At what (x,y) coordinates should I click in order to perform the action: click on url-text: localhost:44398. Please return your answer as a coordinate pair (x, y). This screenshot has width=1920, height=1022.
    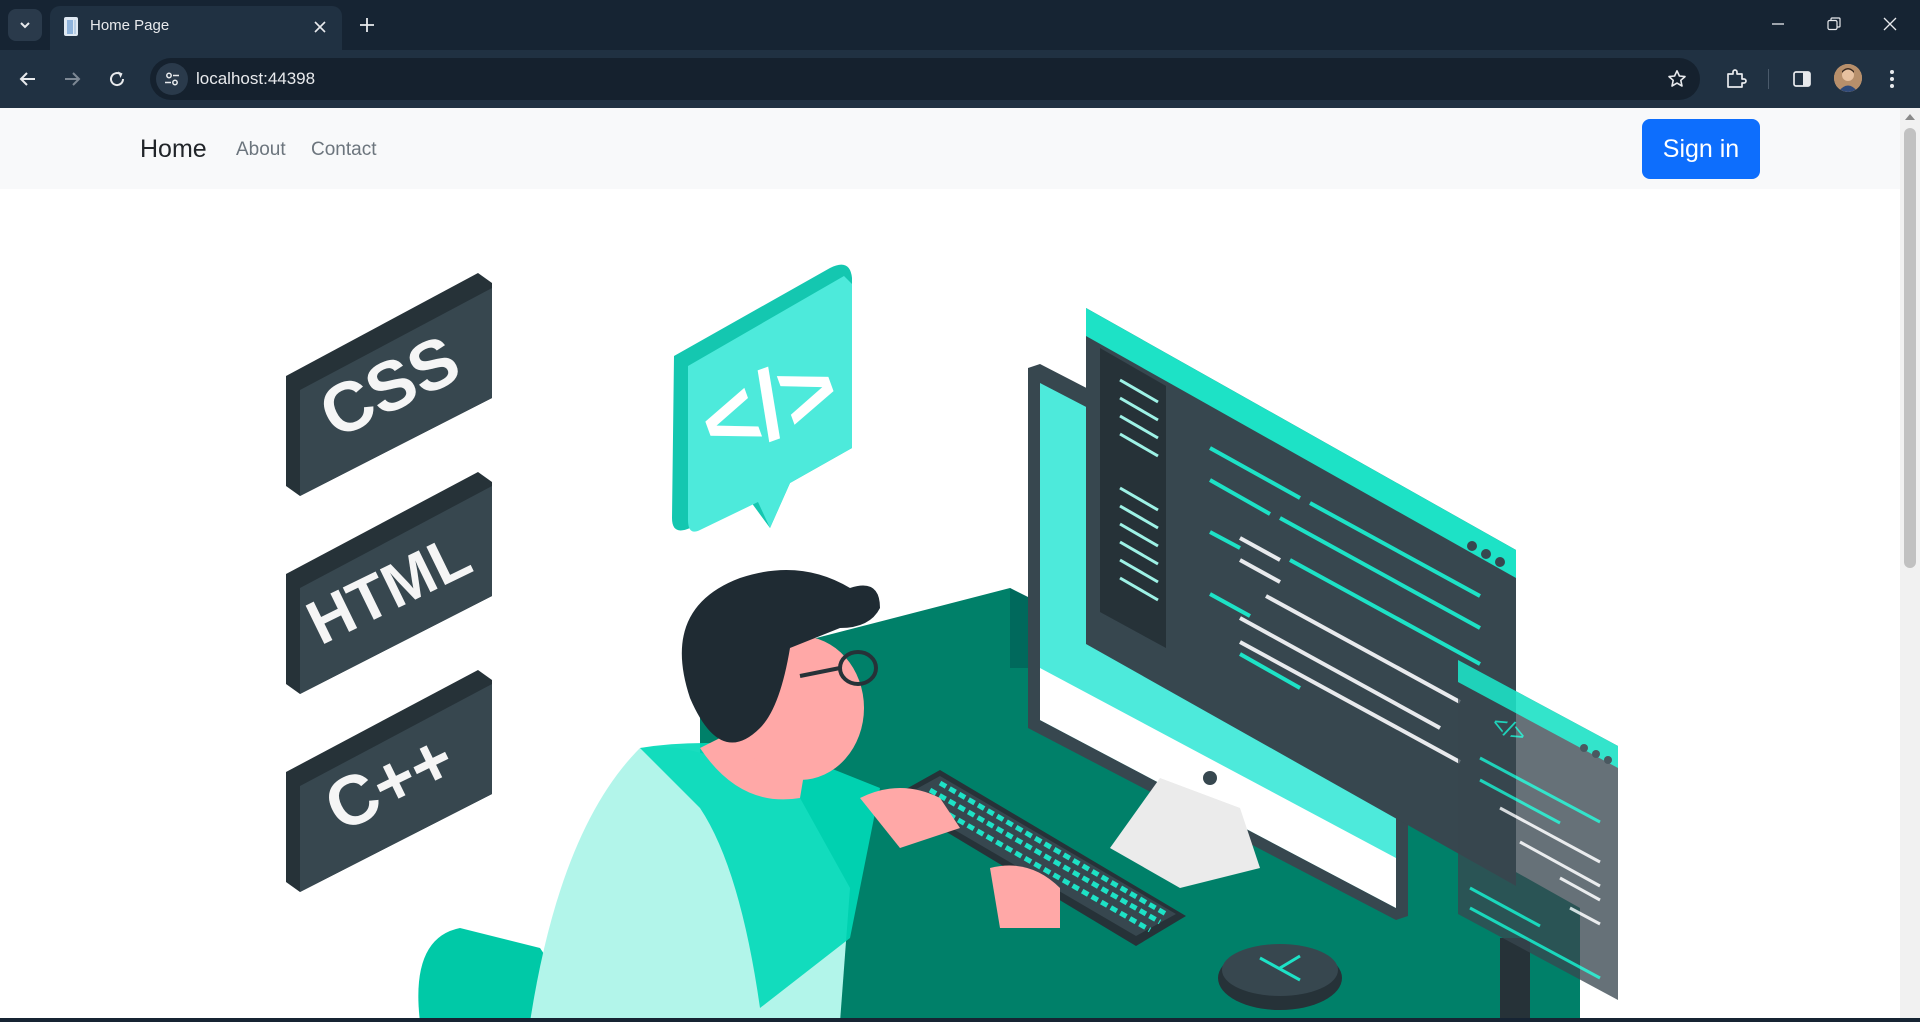
    Looking at the image, I should click on (255, 79).